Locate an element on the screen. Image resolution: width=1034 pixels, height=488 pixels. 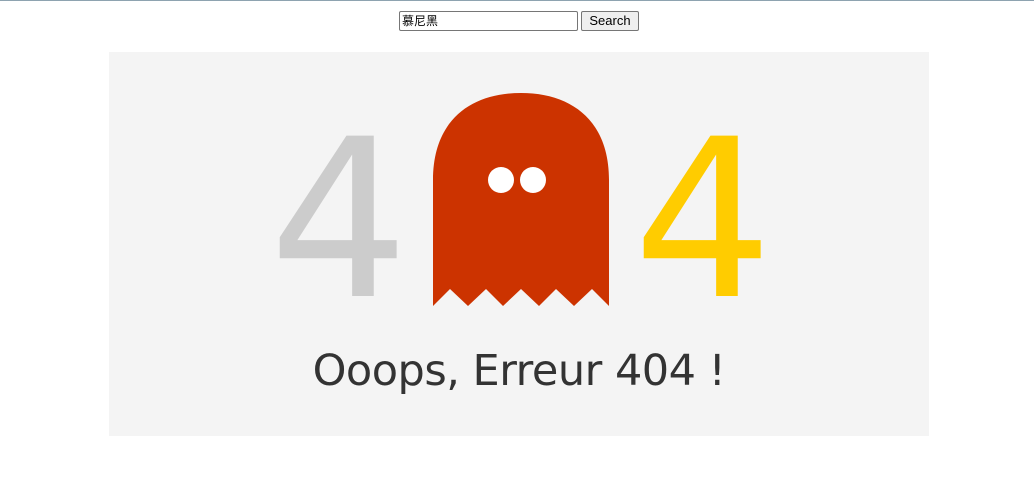
ghost-eye-right is located at coordinates (533, 180).